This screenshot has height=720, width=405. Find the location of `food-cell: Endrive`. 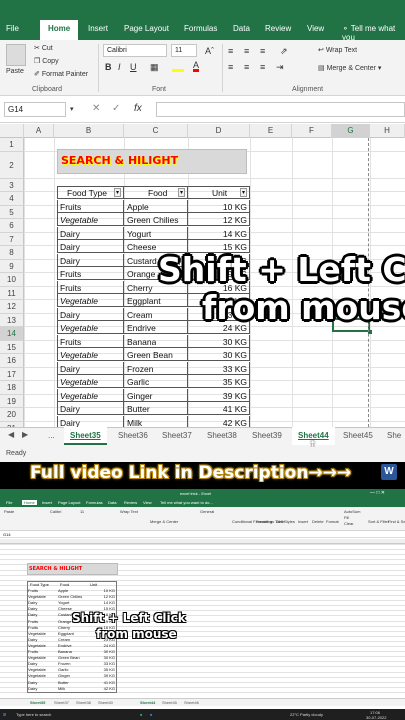

food-cell: Endrive is located at coordinates (140, 328).